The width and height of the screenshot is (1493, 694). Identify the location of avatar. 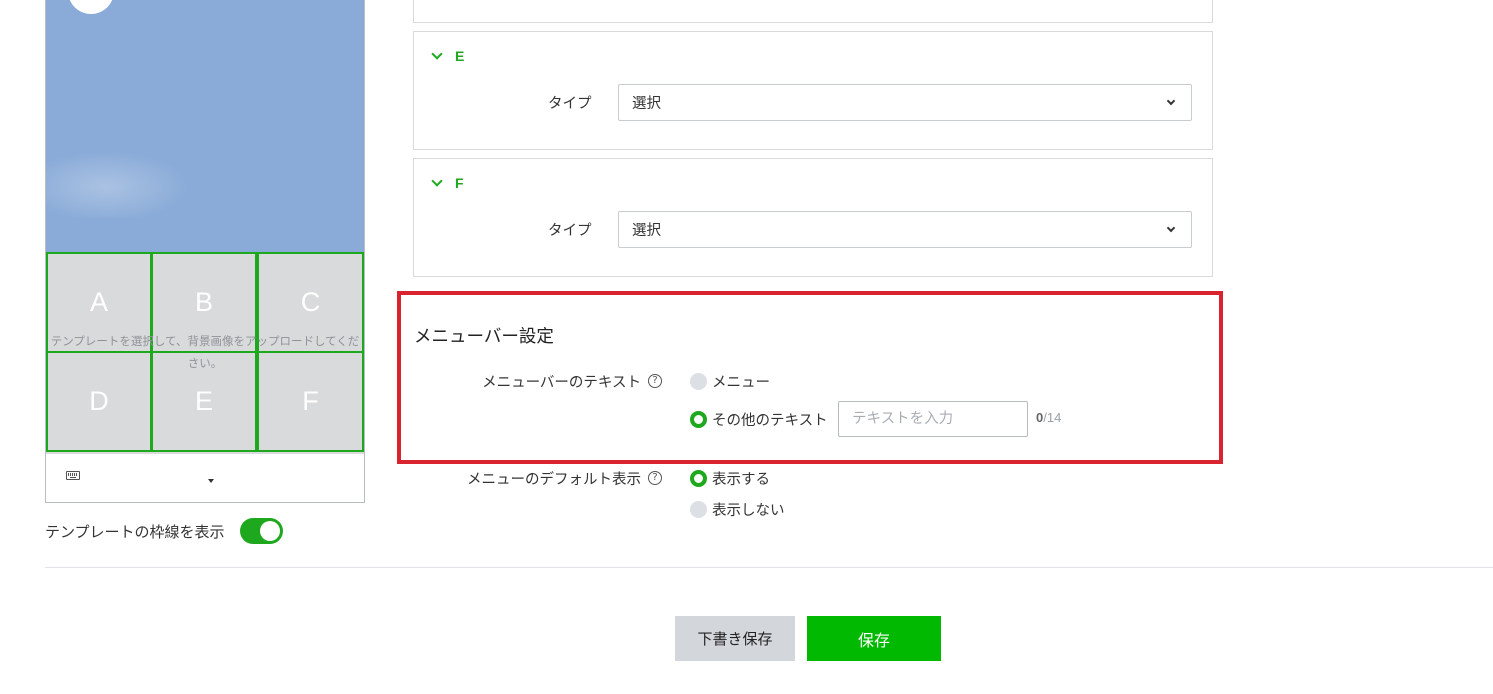
(91, 7).